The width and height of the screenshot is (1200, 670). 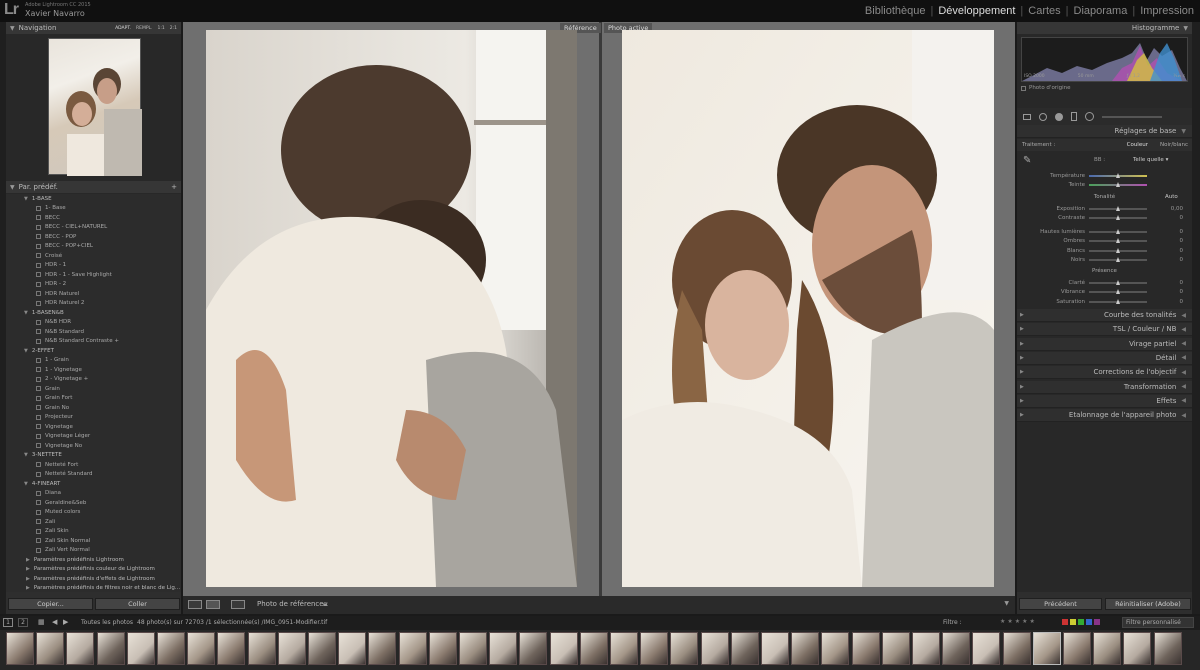 What do you see at coordinates (1104, 401) in the screenshot?
I see `panel-section-header: ▶ Effets ◀` at bounding box center [1104, 401].